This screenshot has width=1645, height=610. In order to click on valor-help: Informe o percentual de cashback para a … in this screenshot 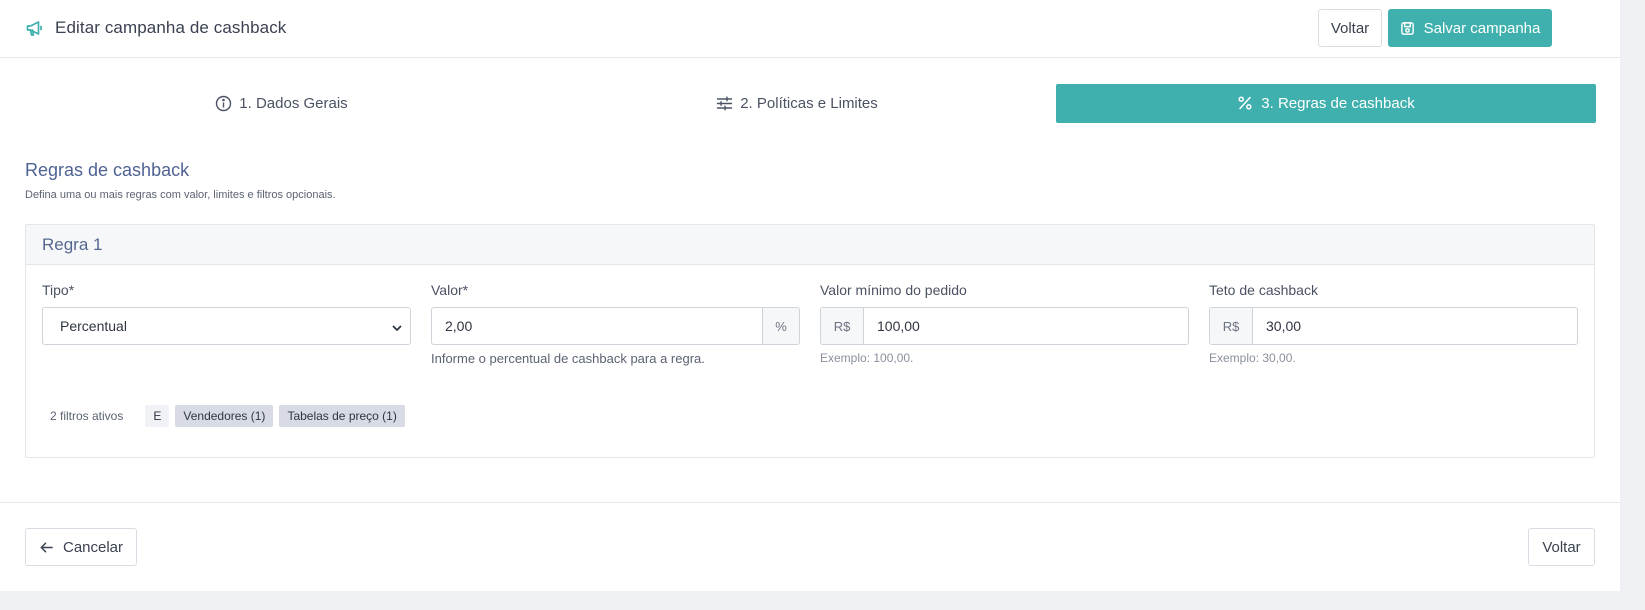, I will do `click(568, 358)`.